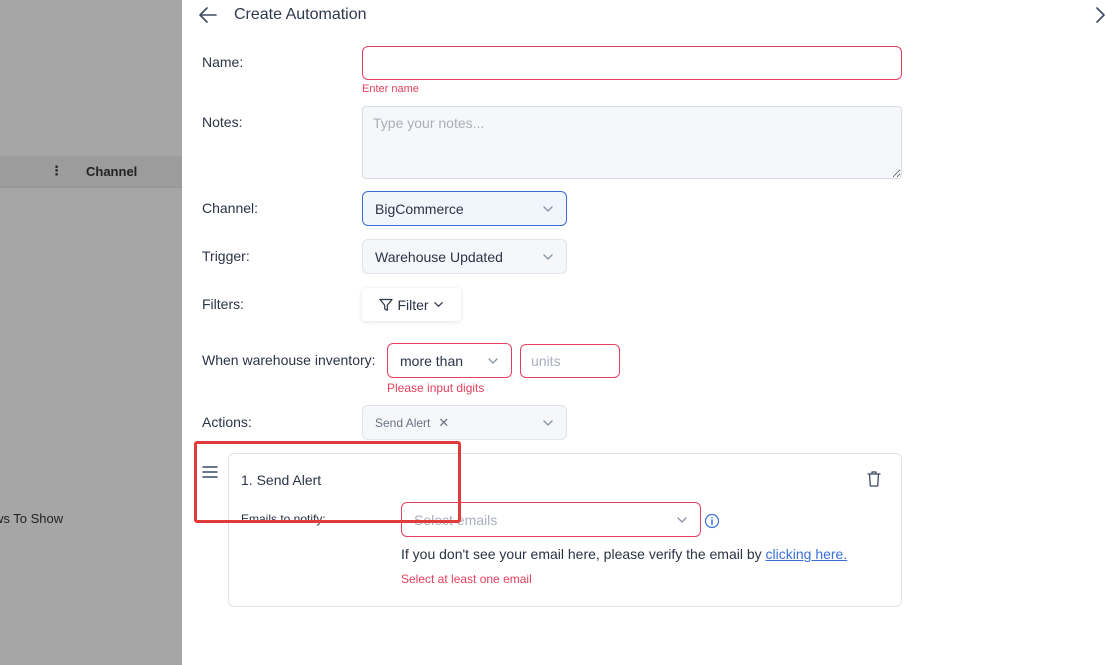 The height and width of the screenshot is (665, 1107). I want to click on actions-label: Actions:, so click(227, 422).